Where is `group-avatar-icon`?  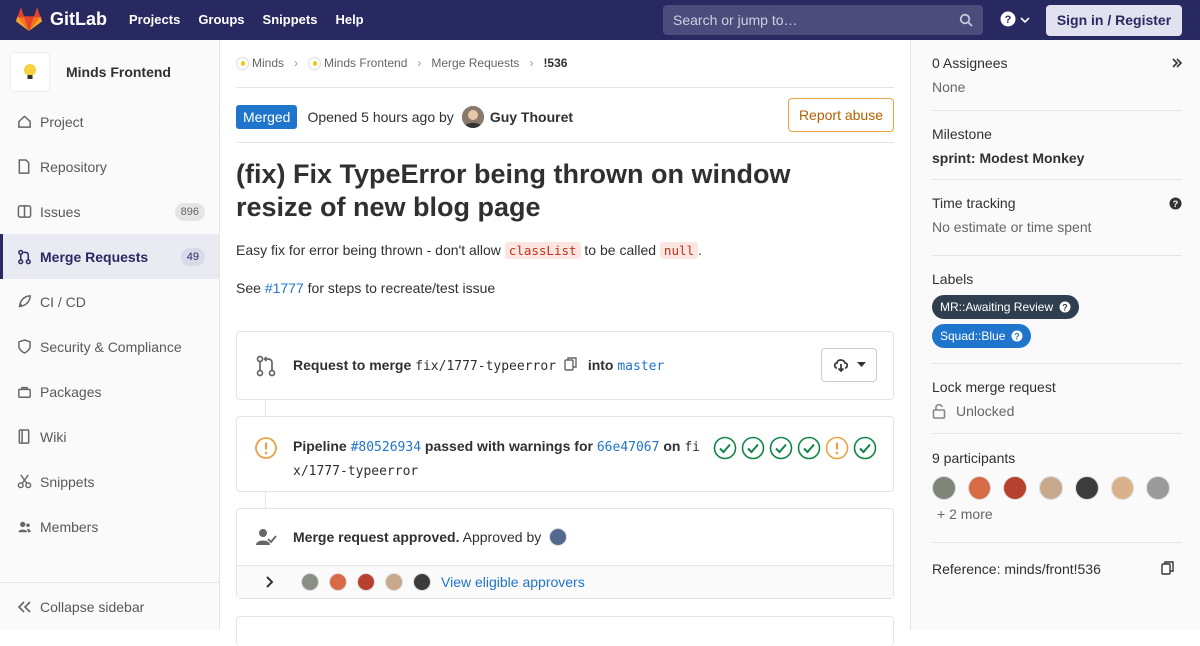 group-avatar-icon is located at coordinates (242, 64).